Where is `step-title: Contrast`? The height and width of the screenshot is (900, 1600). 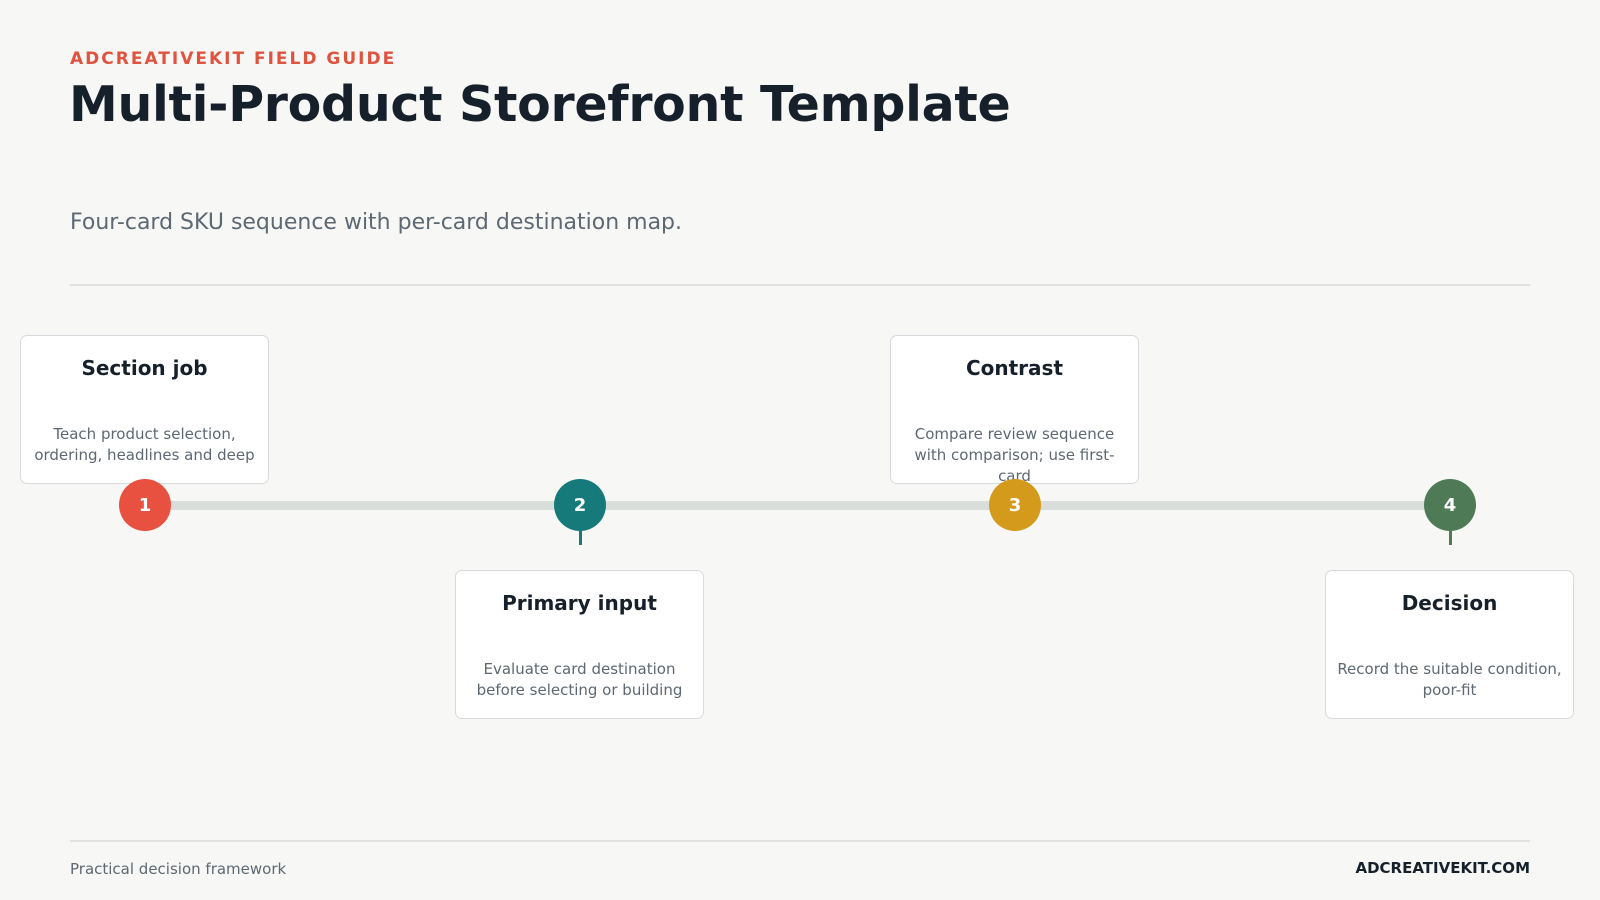
step-title: Contrast is located at coordinates (1014, 368).